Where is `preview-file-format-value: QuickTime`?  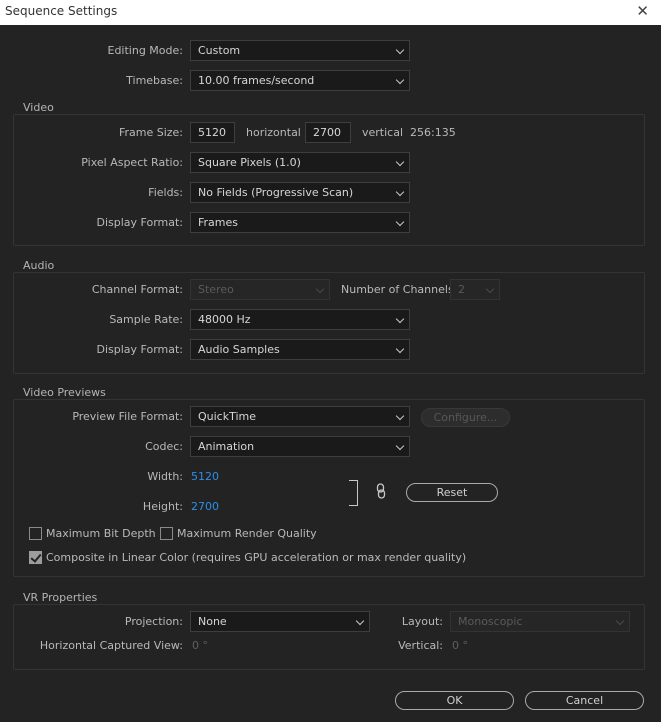 preview-file-format-value: QuickTime is located at coordinates (227, 416).